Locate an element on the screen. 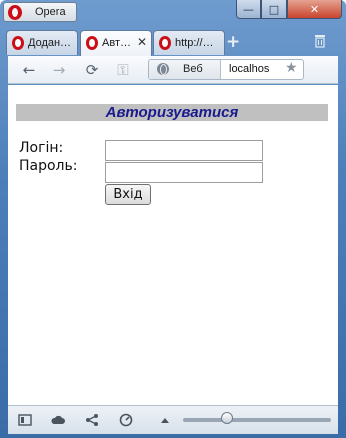 The height and width of the screenshot is (438, 346). reload-icon: ⟳ is located at coordinates (92, 70).